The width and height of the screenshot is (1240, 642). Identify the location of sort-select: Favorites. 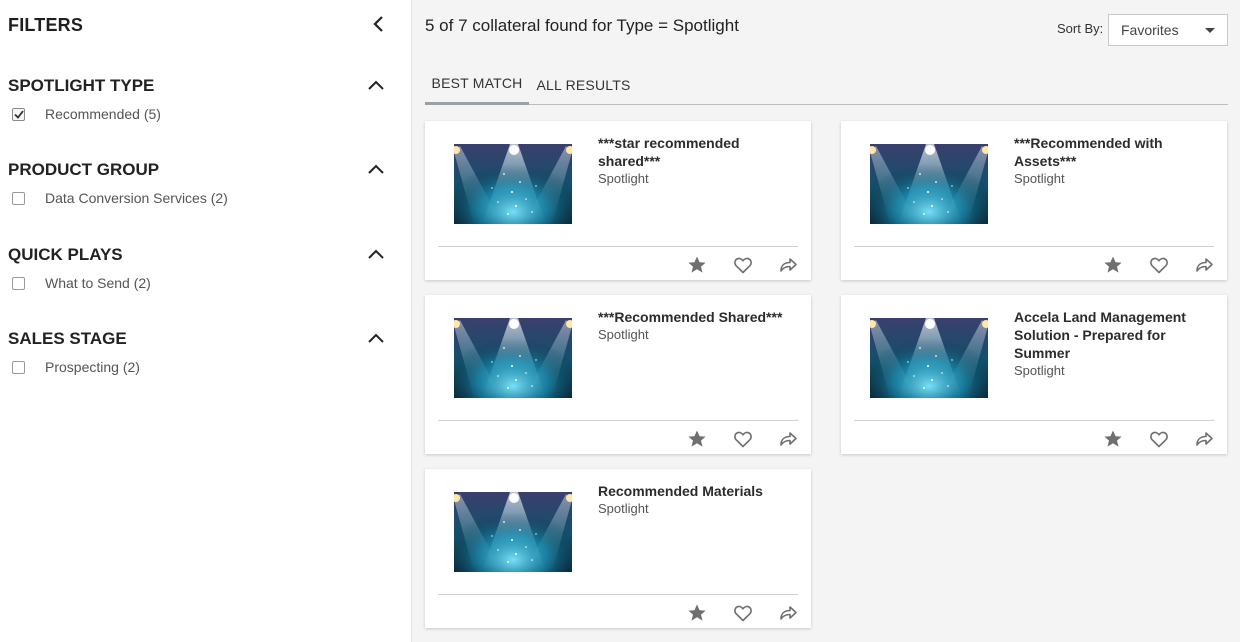
(1168, 30).